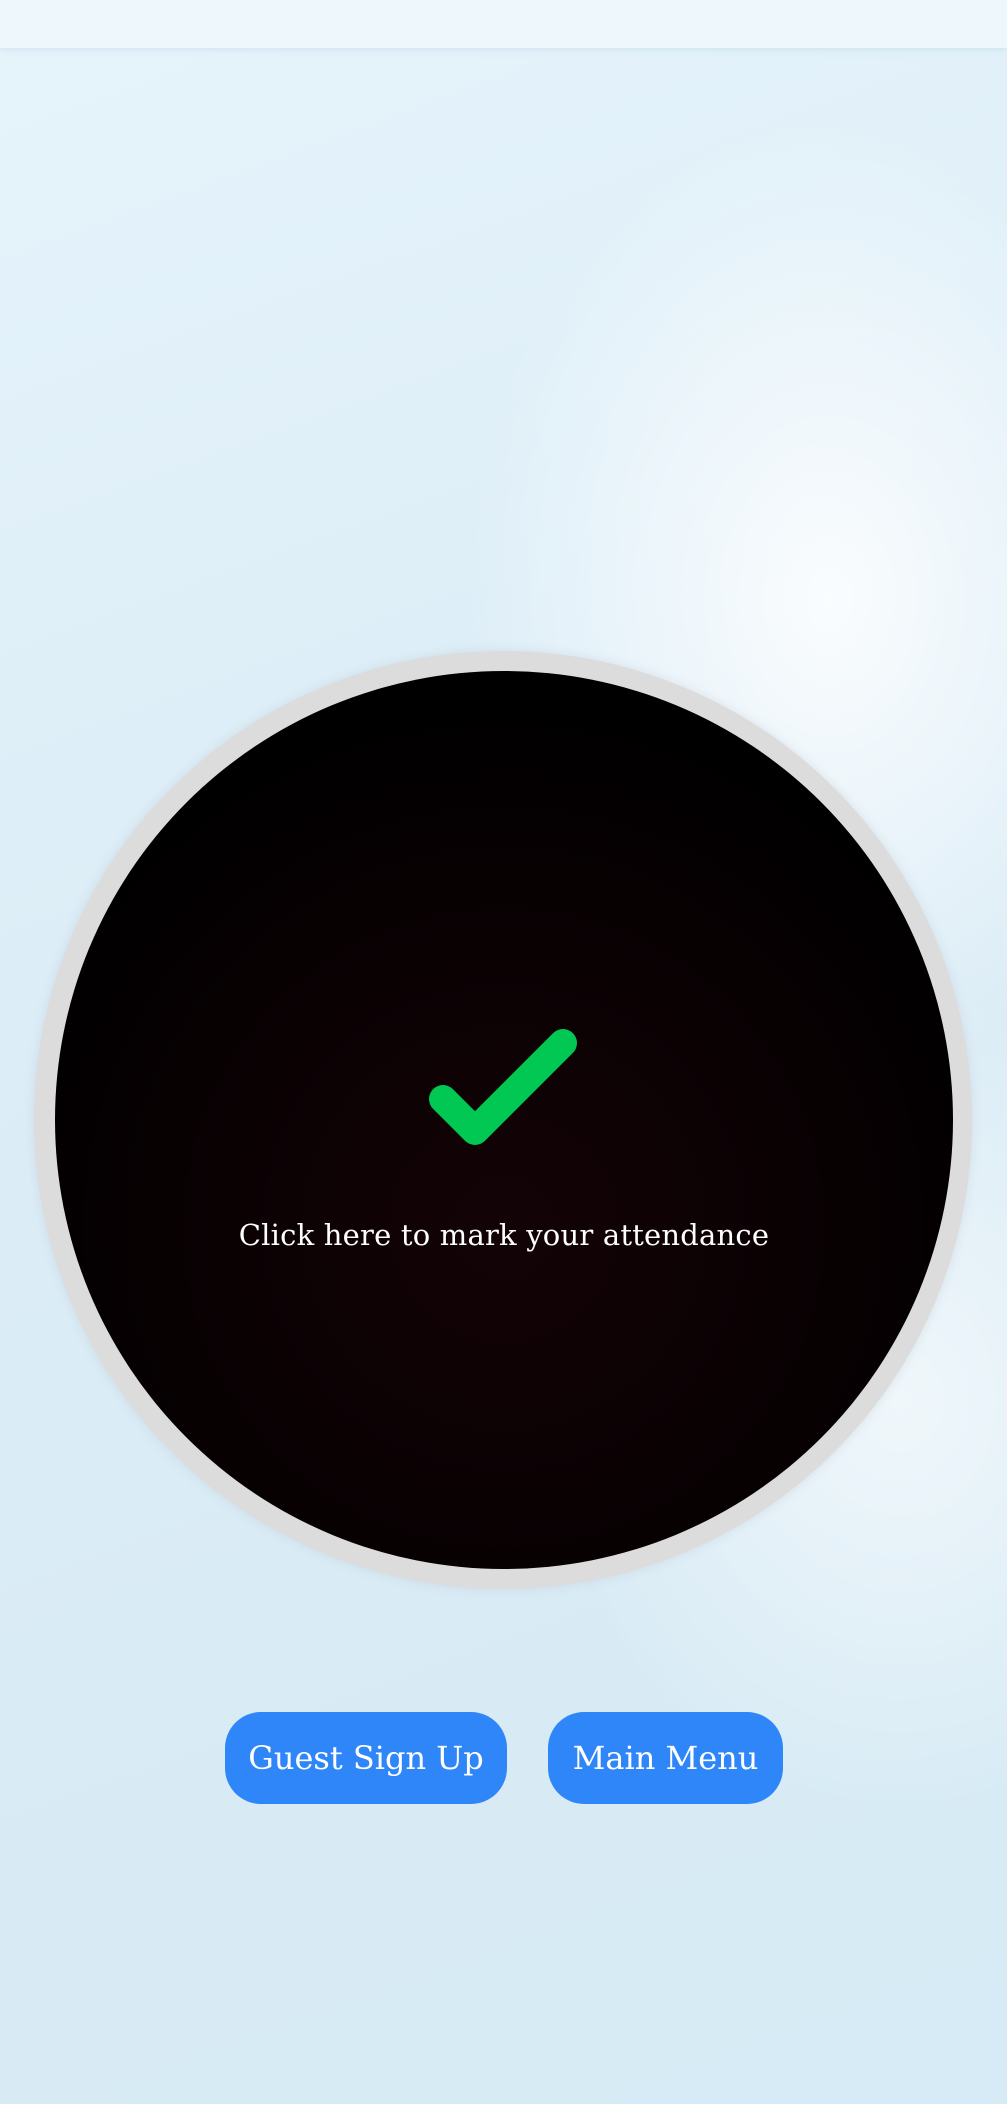 This screenshot has height=2104, width=1007. Describe the element at coordinates (503, 24) in the screenshot. I see `top-bar` at that location.